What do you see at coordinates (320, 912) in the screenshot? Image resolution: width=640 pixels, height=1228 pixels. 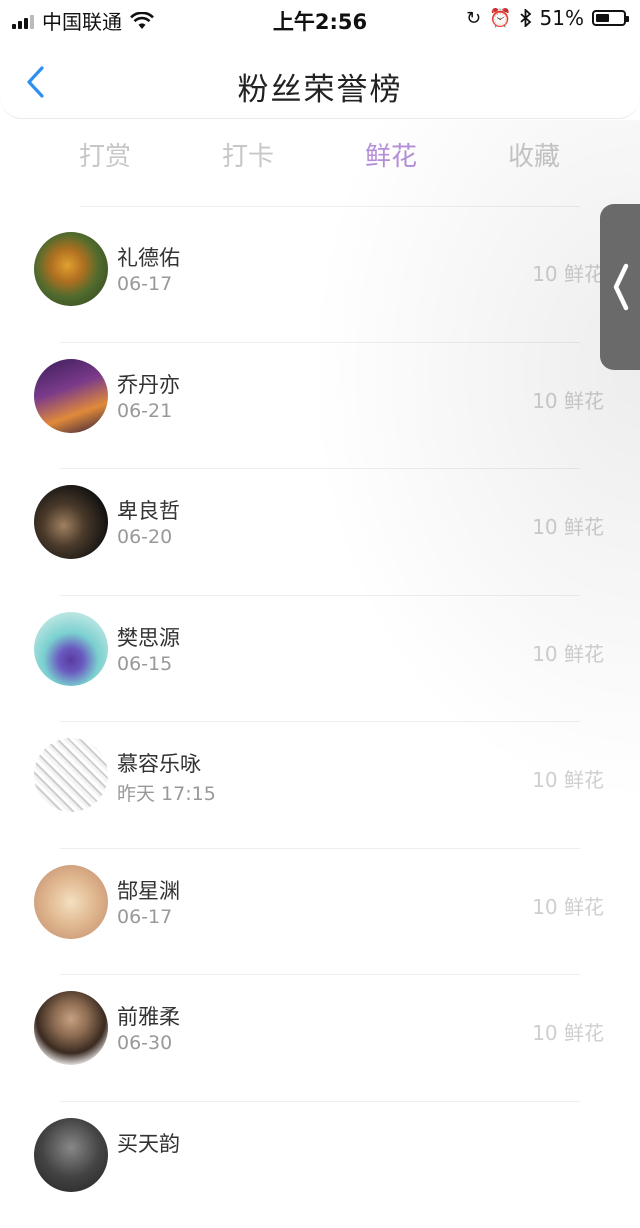 I see `list-item: 郜星渊 06-17 10 鲜花` at bounding box center [320, 912].